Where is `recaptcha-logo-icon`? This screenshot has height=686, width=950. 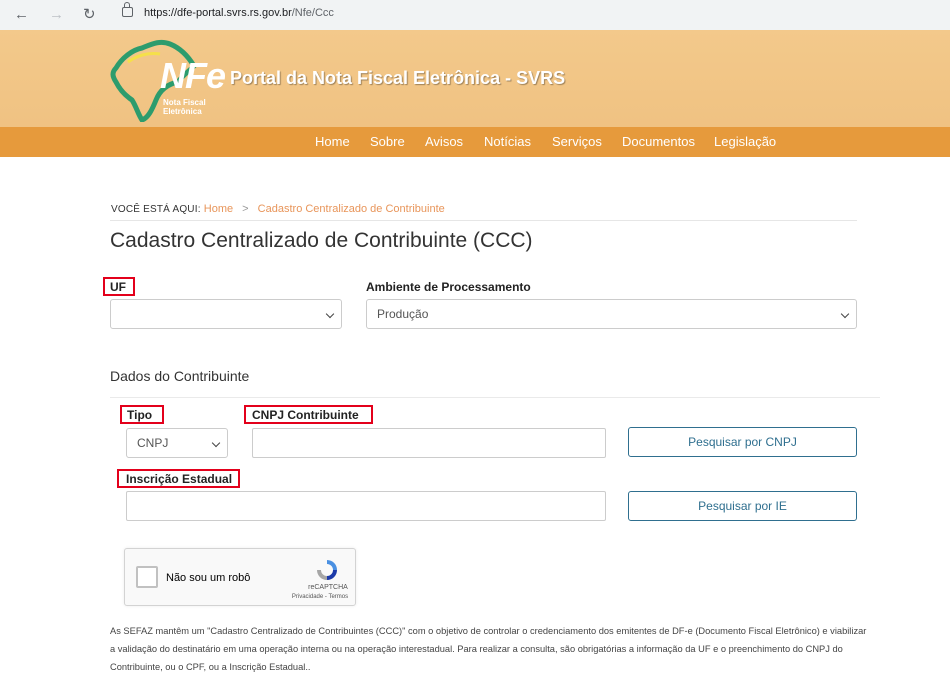 recaptcha-logo-icon is located at coordinates (327, 570).